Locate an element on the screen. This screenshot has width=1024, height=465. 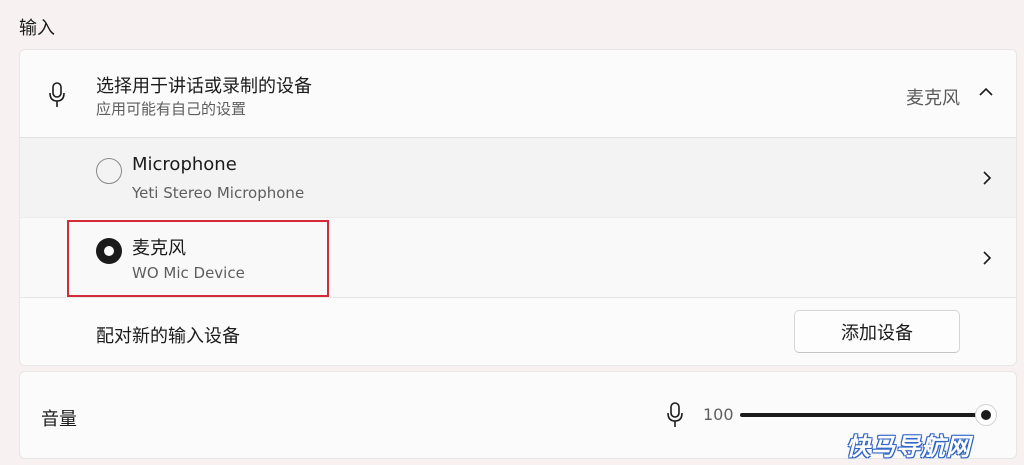
add-device-button: 添加设备 is located at coordinates (877, 331).